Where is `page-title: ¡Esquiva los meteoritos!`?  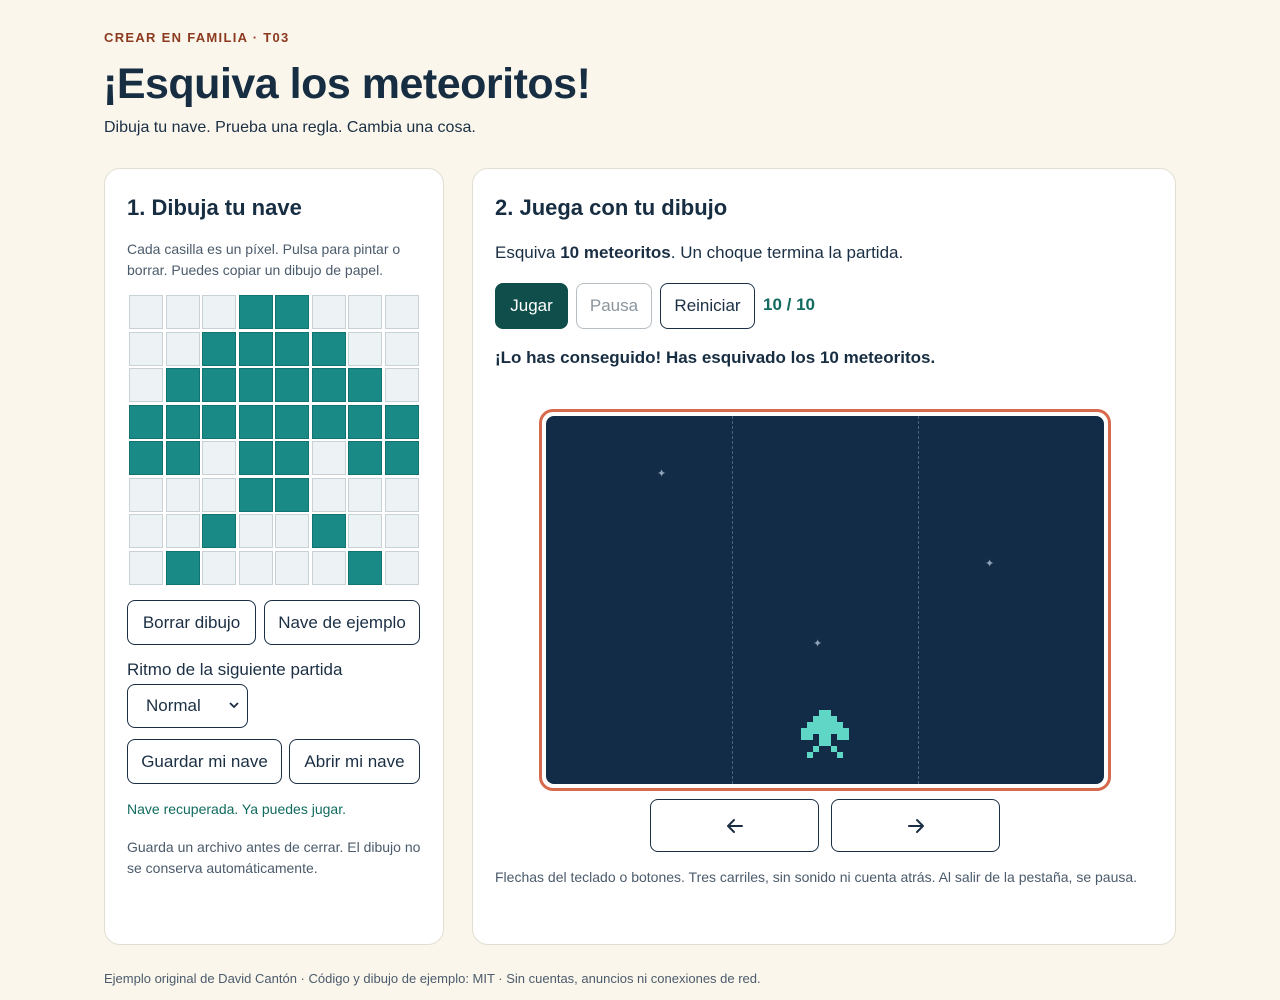 page-title: ¡Esquiva los meteoritos! is located at coordinates (347, 84).